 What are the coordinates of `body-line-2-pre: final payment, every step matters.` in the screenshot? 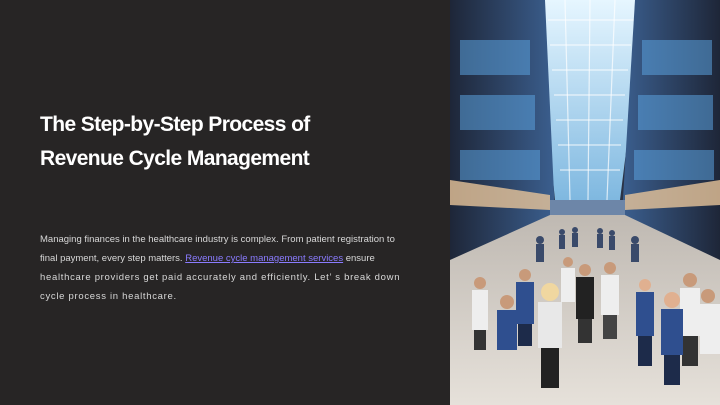 It's located at (113, 258).